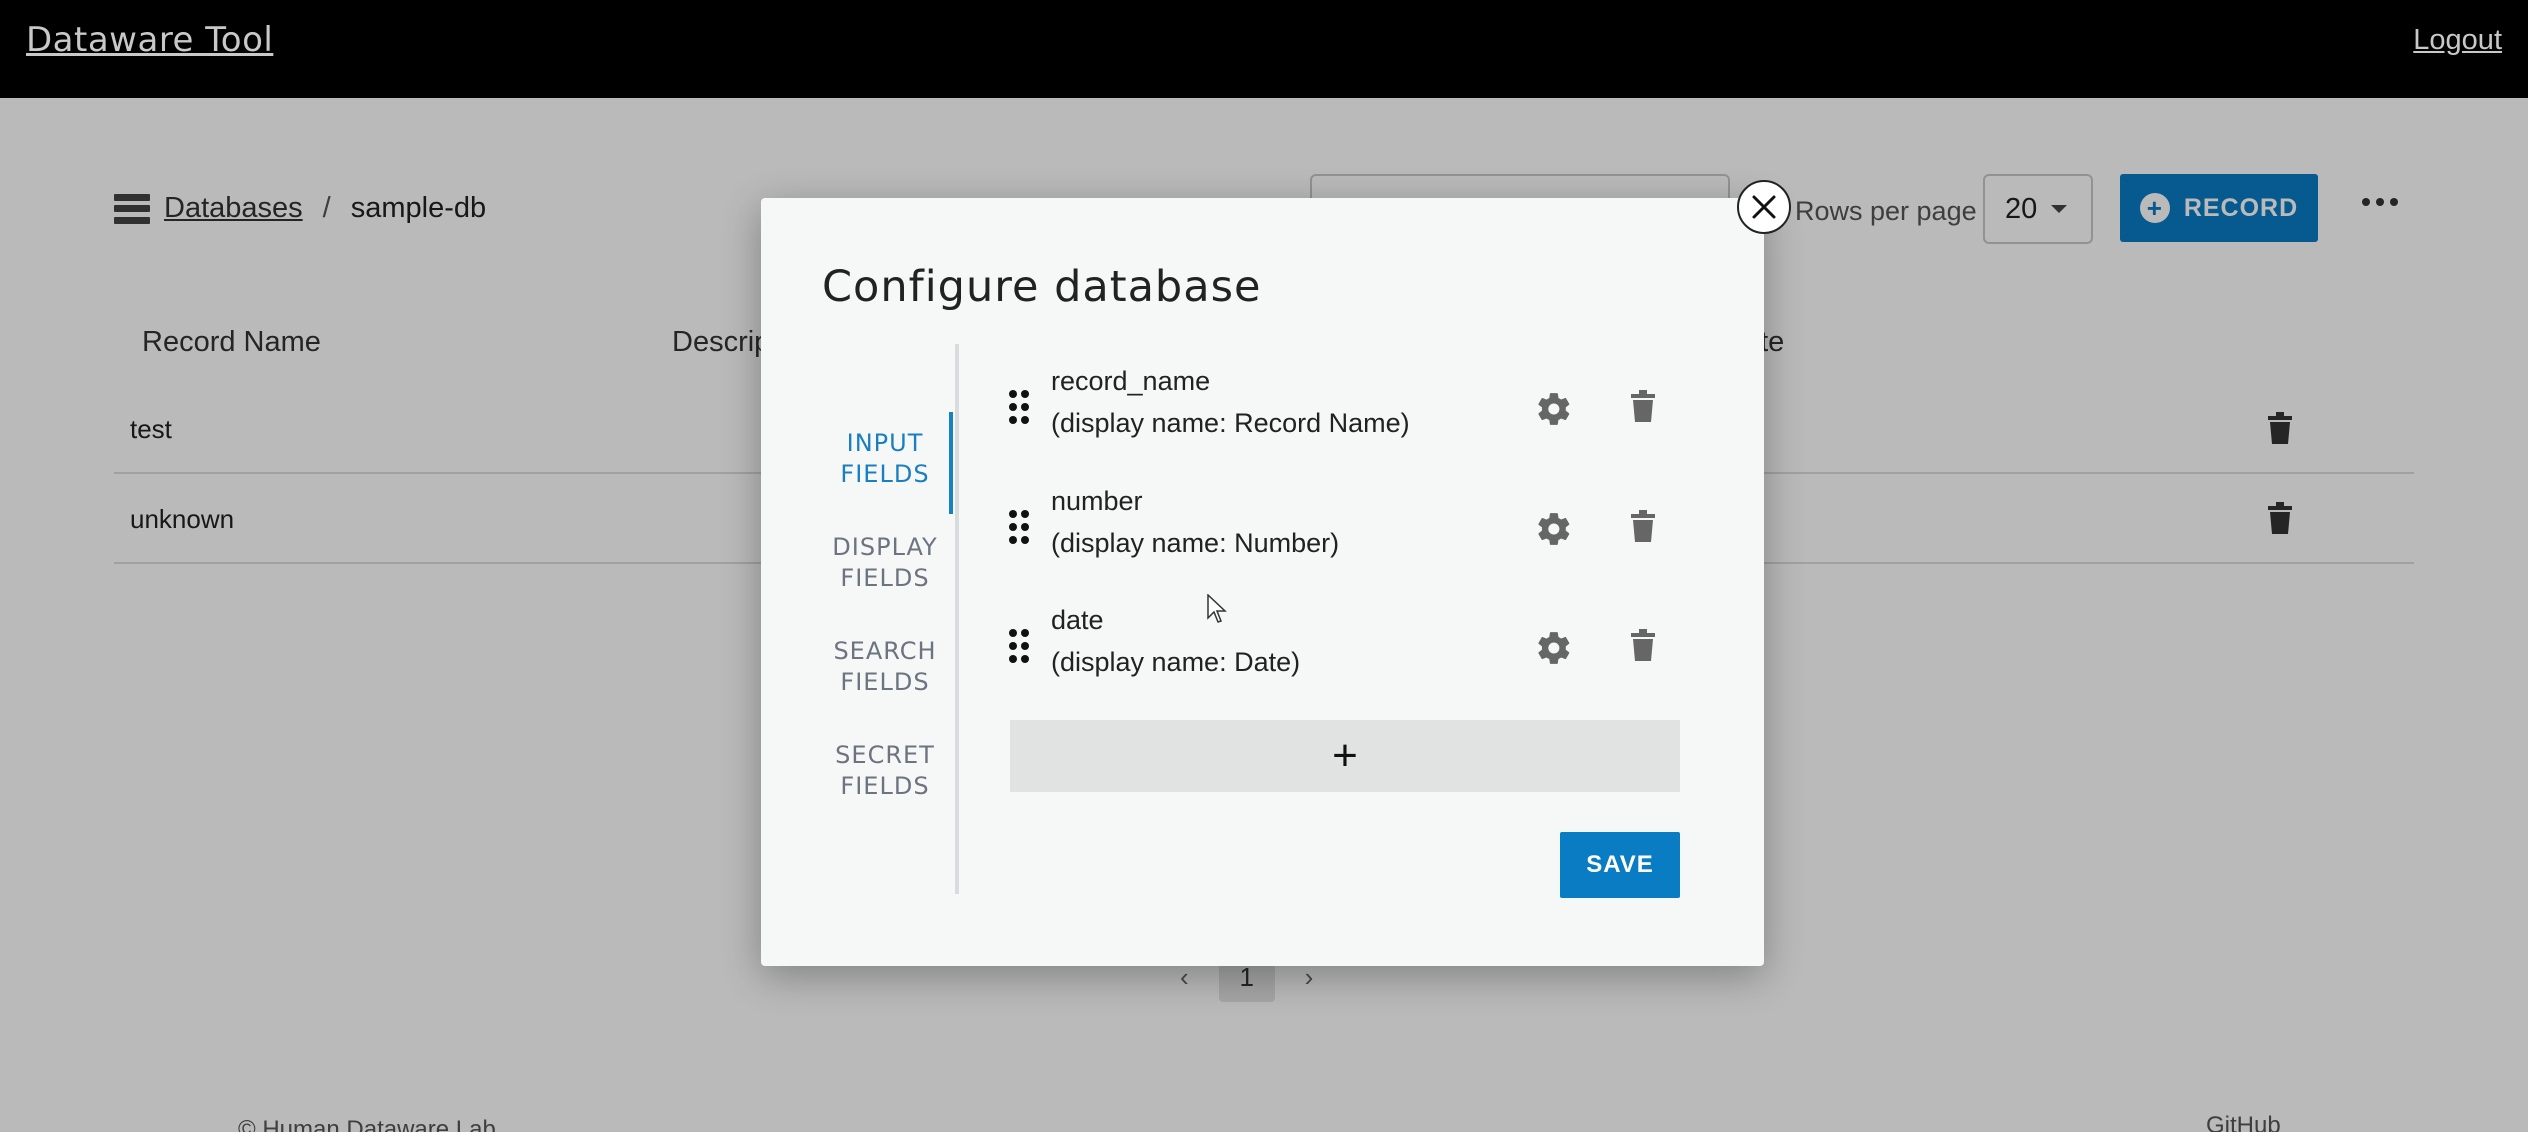  What do you see at coordinates (885, 563) in the screenshot?
I see `tab-display-fields: DISPLAY FIELDS` at bounding box center [885, 563].